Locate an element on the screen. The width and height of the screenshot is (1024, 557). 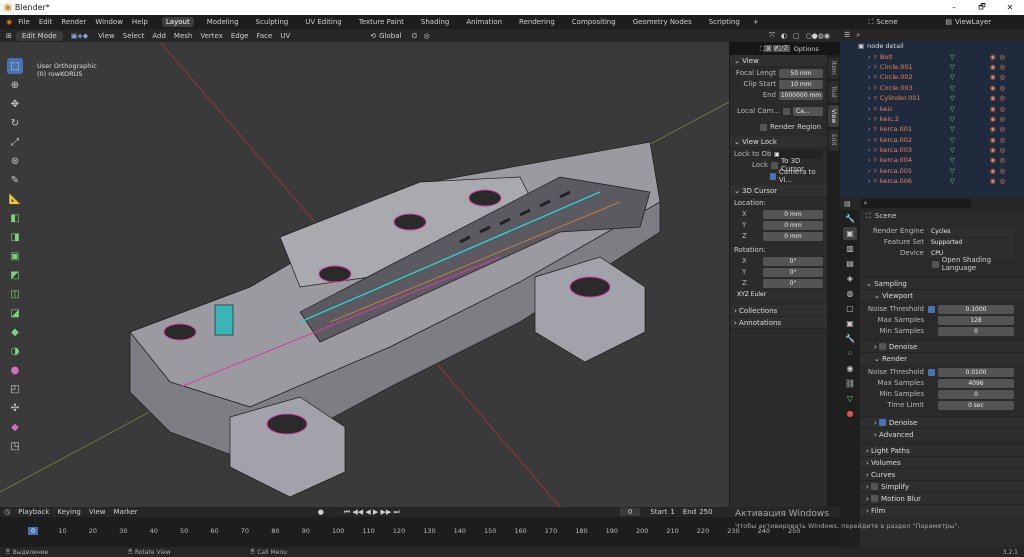
smooth-tool-icon: ● is located at coordinates (15, 370).